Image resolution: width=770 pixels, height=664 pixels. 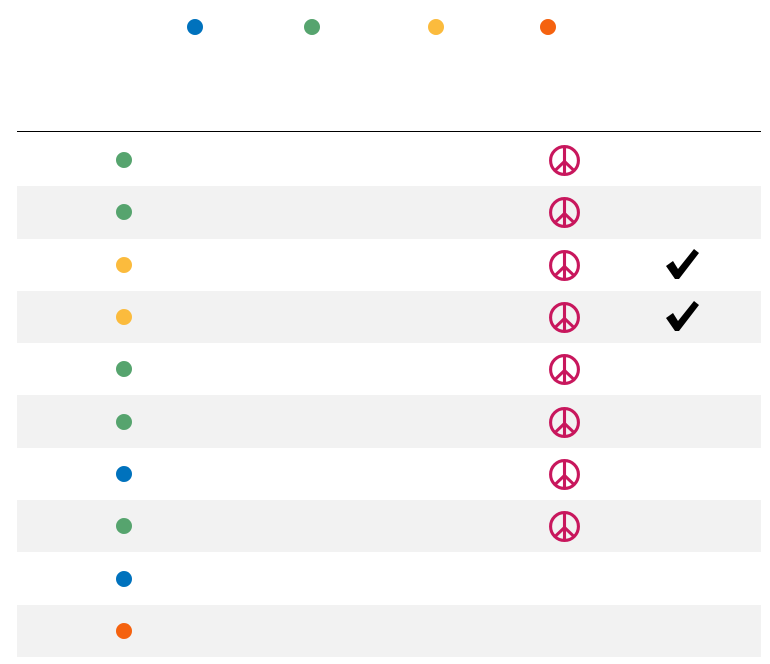 I want to click on header-divider, so click(x=389, y=131).